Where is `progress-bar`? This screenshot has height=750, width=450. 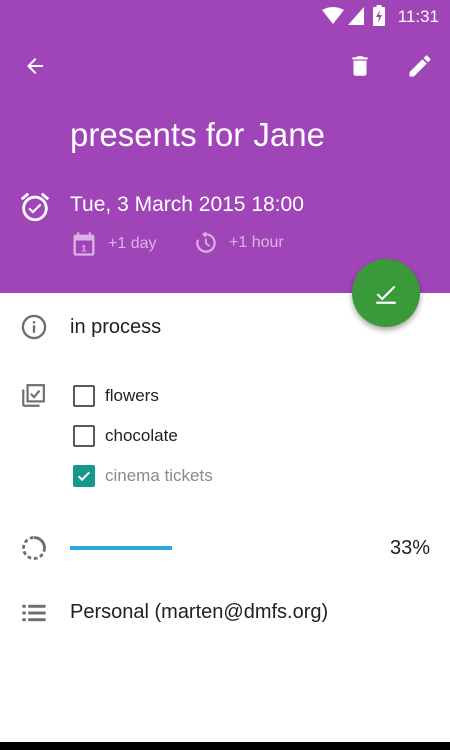
progress-bar is located at coordinates (225, 548).